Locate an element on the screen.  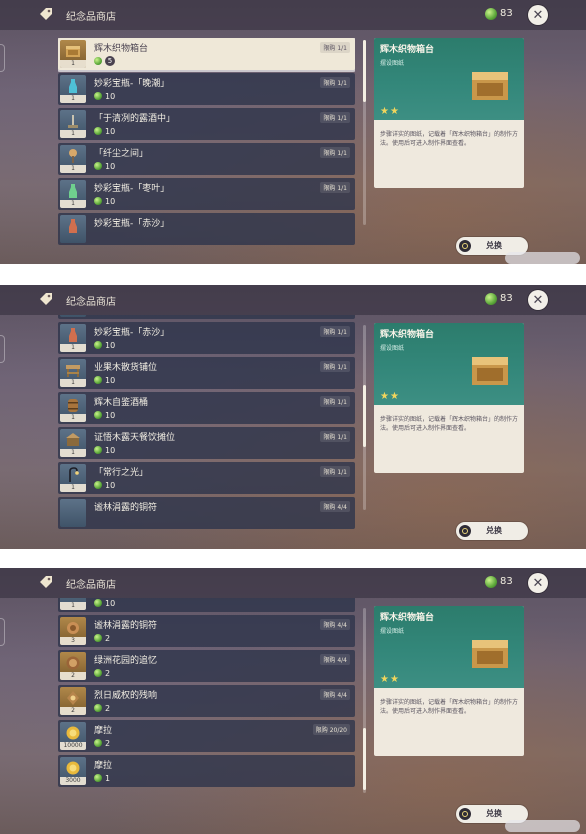
list-item: 3000 摩拉 1 is located at coordinates (206, 771).